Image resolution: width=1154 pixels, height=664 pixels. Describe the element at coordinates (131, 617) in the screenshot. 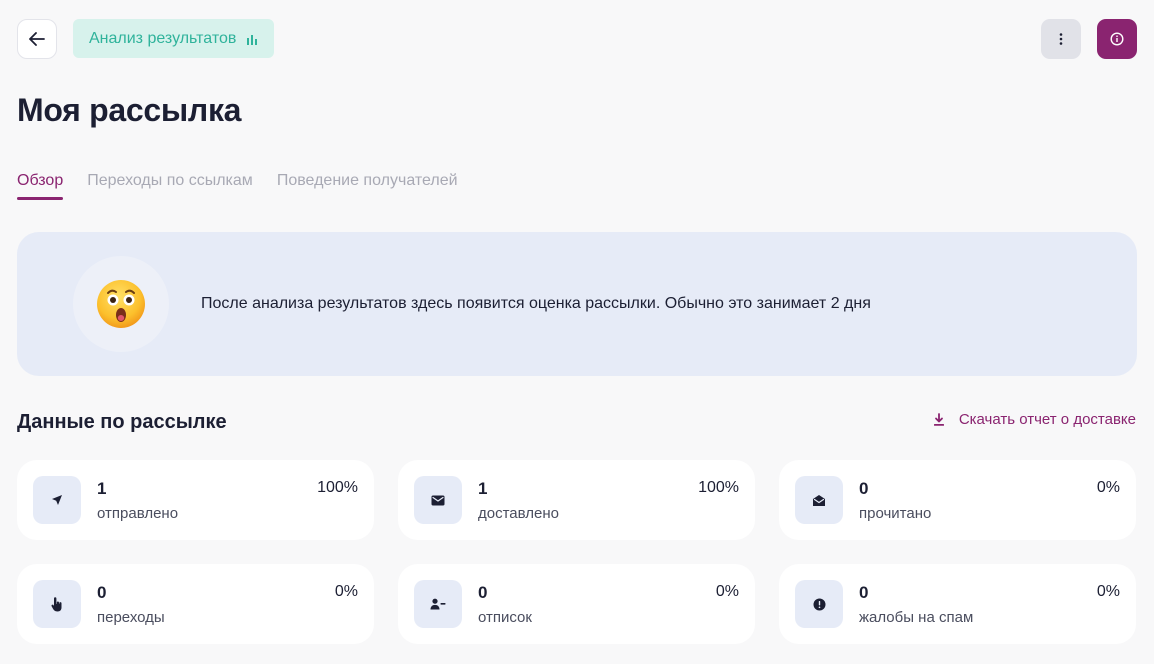

I see `stat-label: переходы` at that location.